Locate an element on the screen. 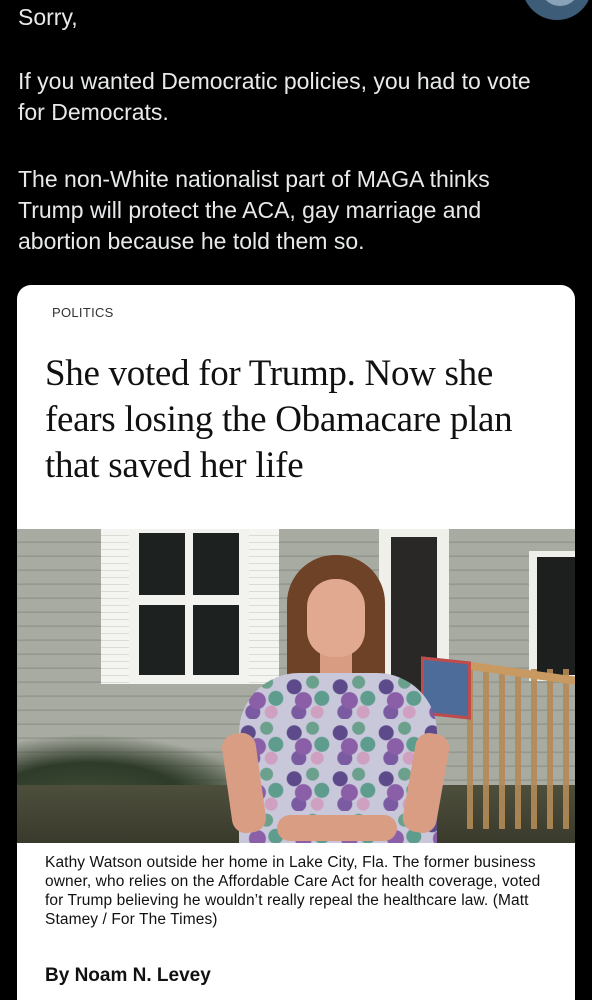  tweet-paragraph-1: Sorry, is located at coordinates (48, 17).